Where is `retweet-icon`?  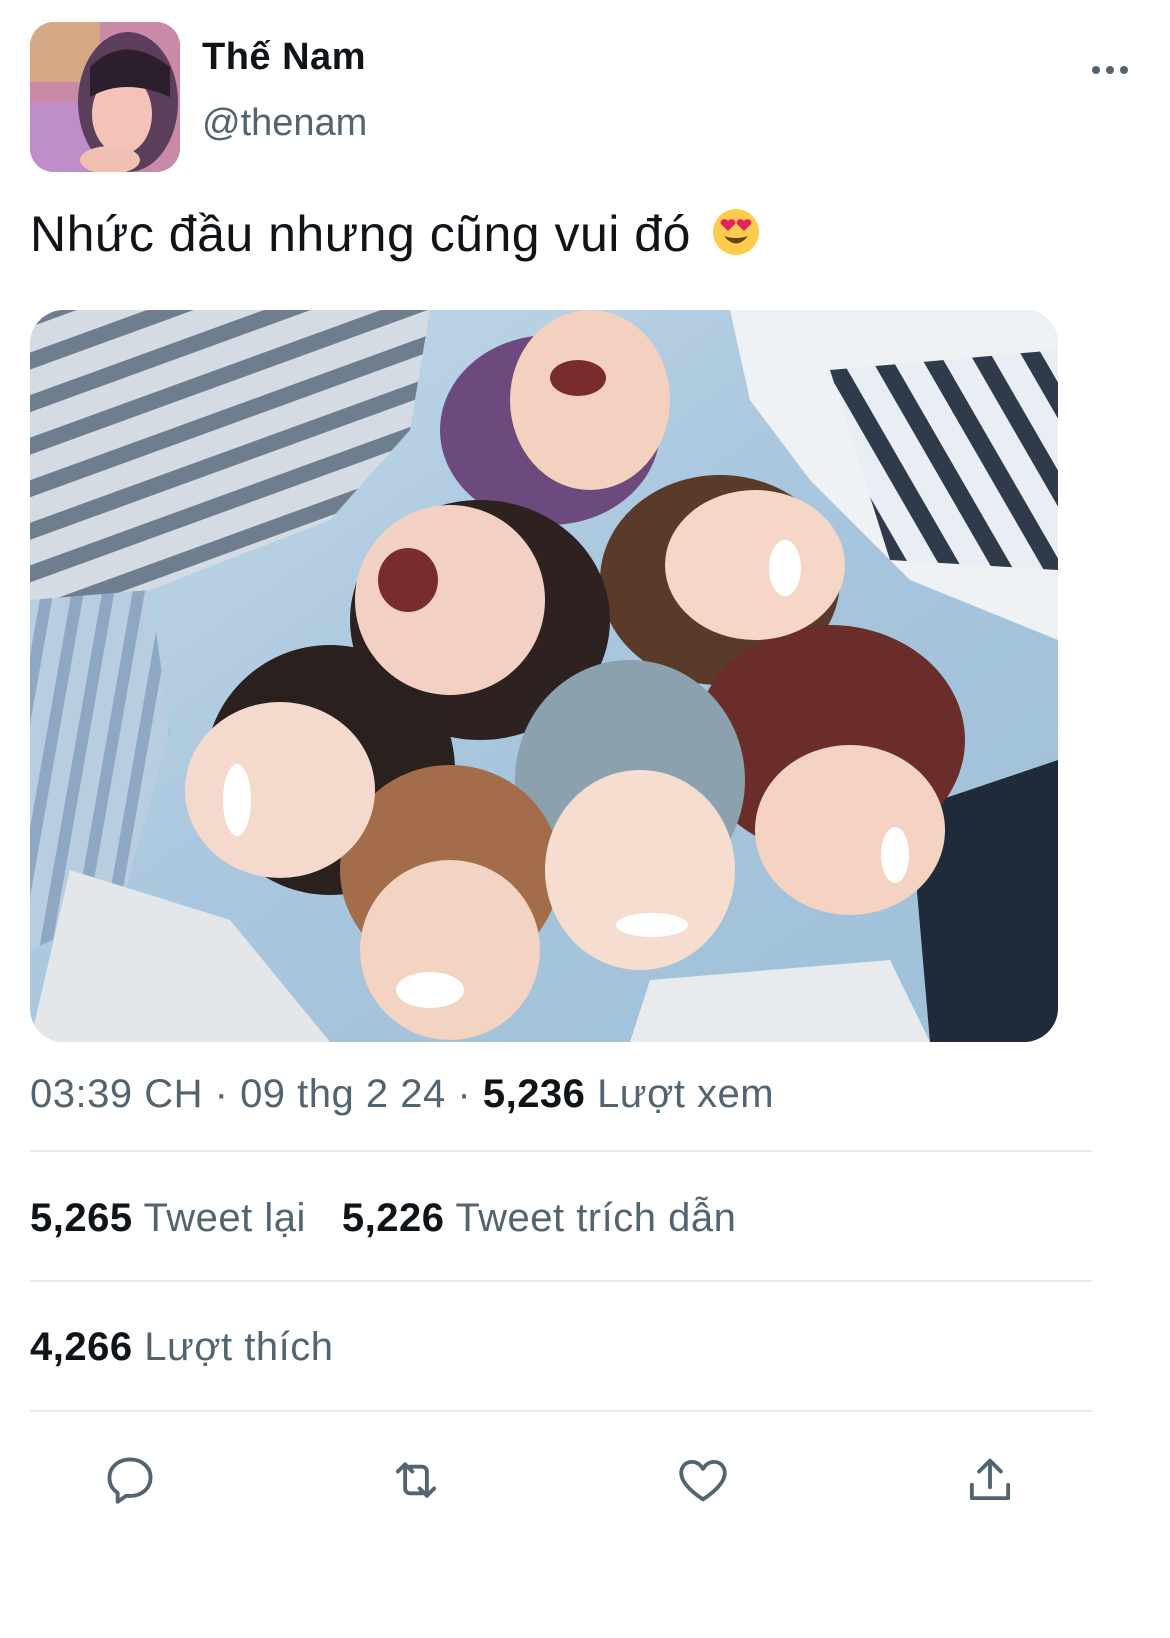
retweet-icon is located at coordinates (416, 1480).